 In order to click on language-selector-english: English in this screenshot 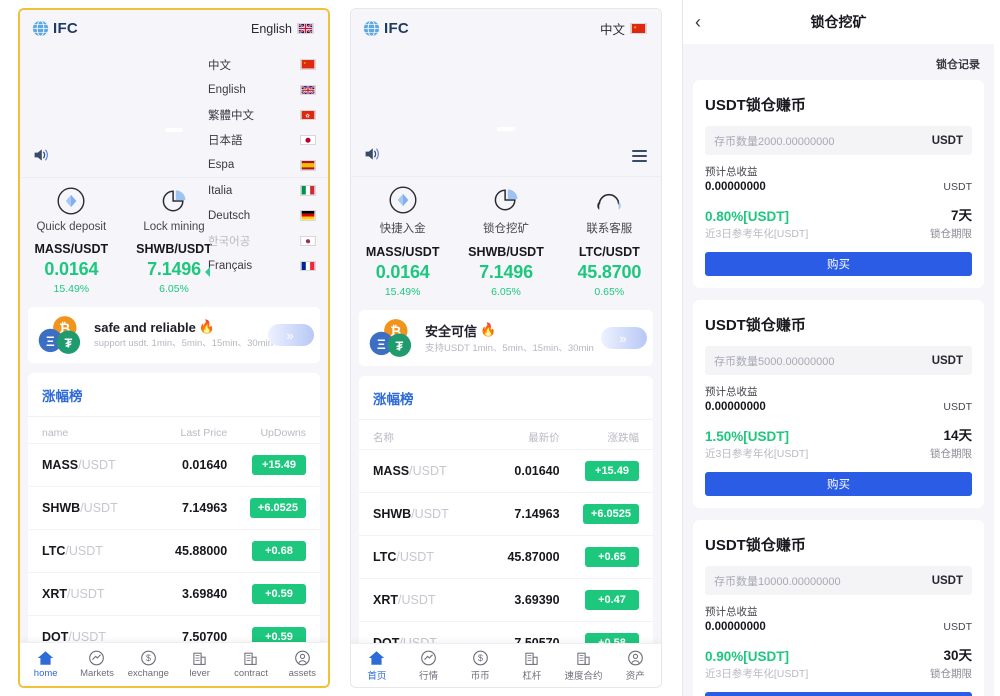, I will do `click(282, 29)`.